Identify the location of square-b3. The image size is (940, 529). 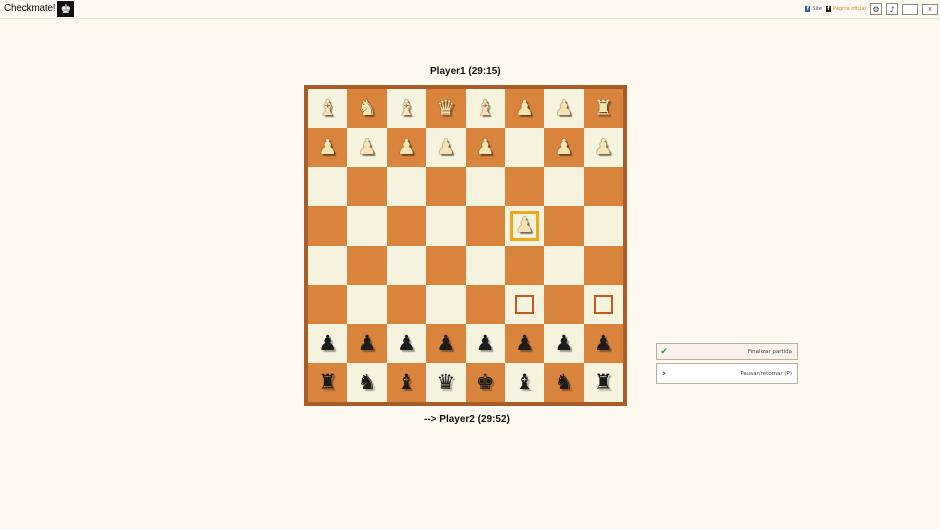
(367, 304).